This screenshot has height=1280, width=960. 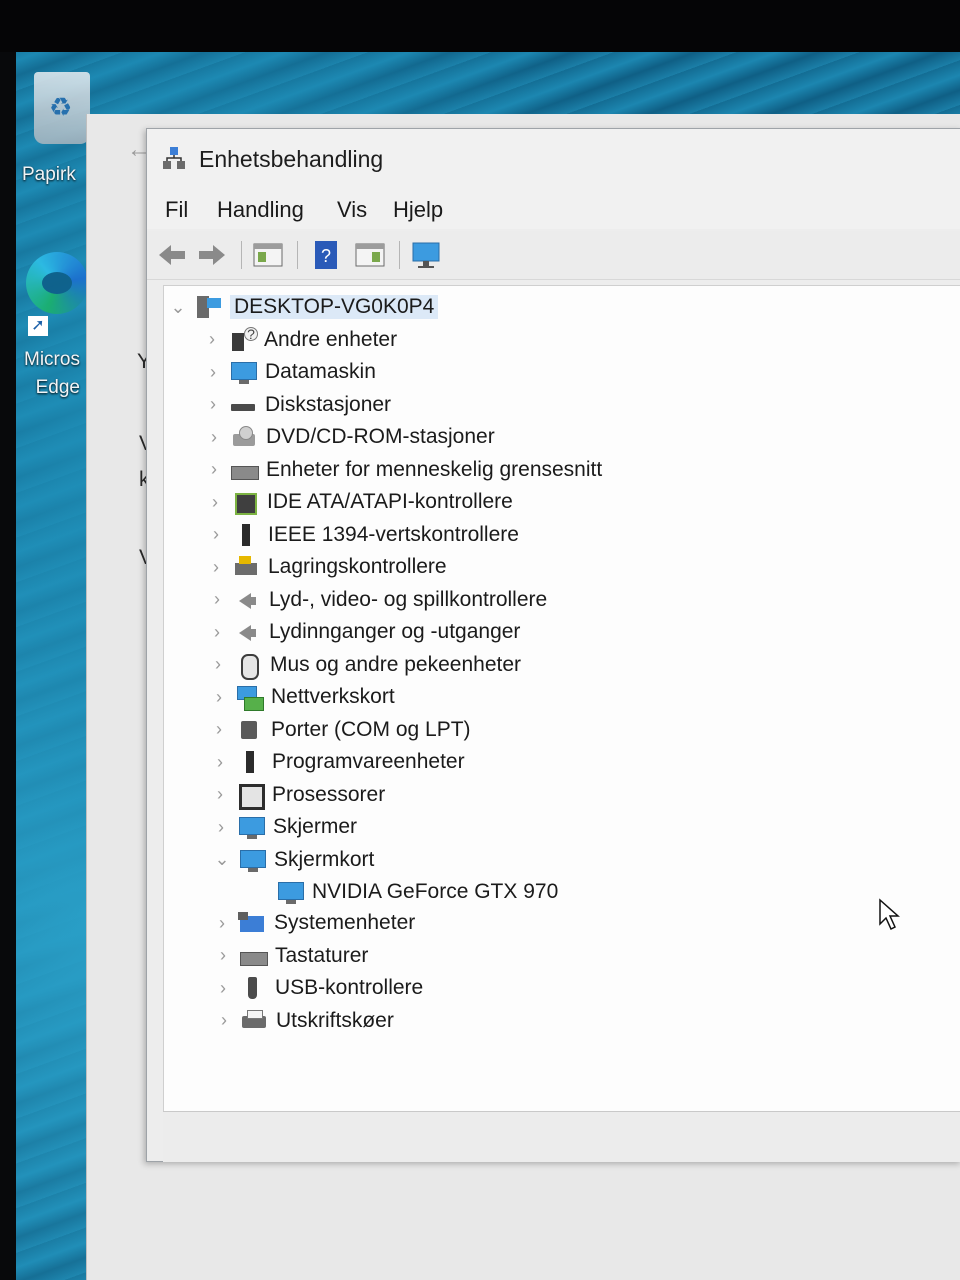 I want to click on computer-icon, so click(x=208, y=307).